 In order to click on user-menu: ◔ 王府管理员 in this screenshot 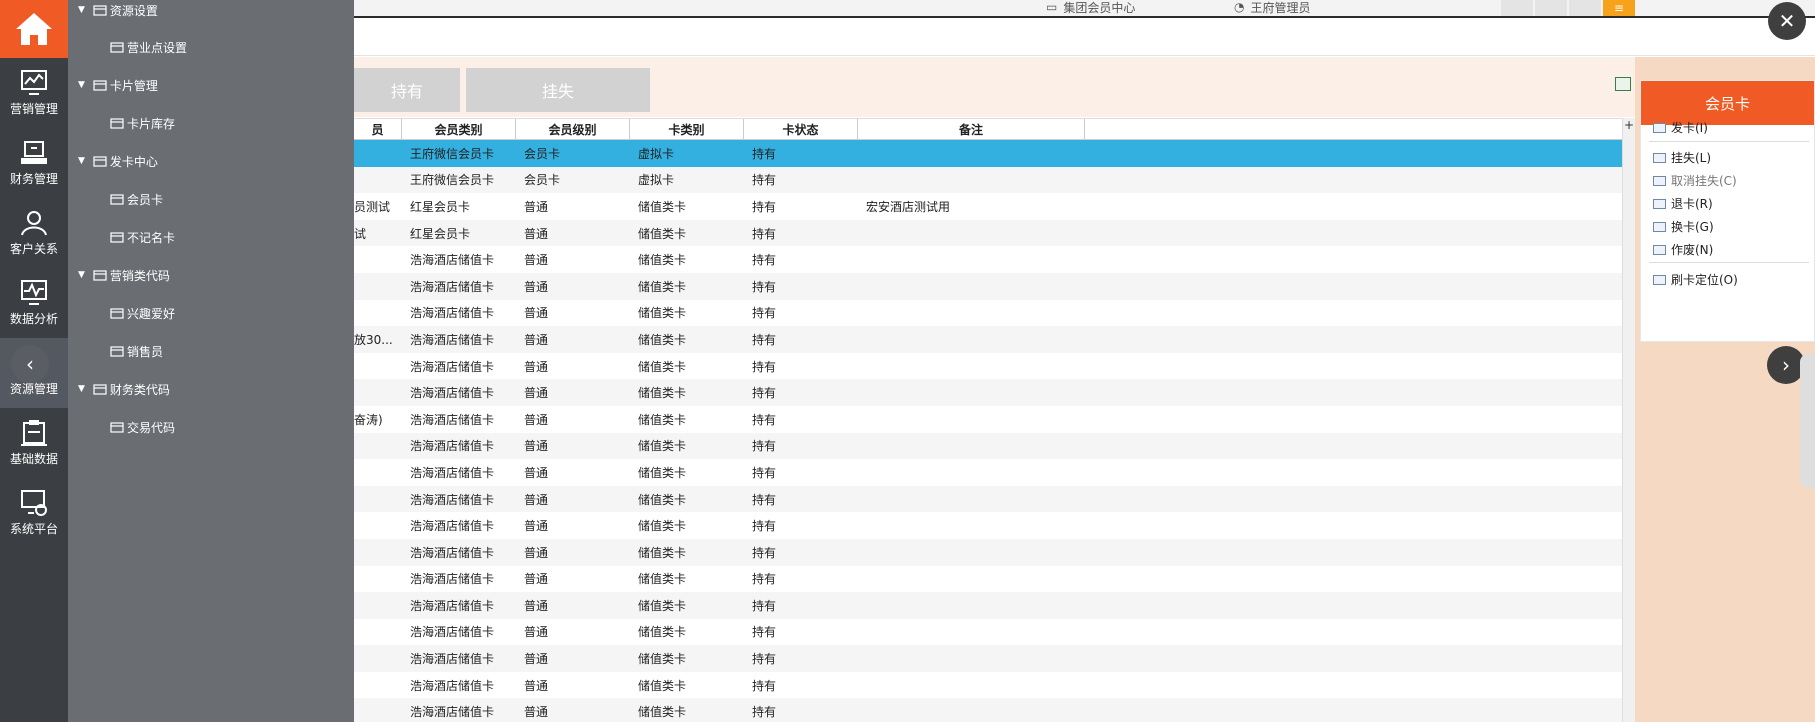, I will do `click(1272, 7)`.